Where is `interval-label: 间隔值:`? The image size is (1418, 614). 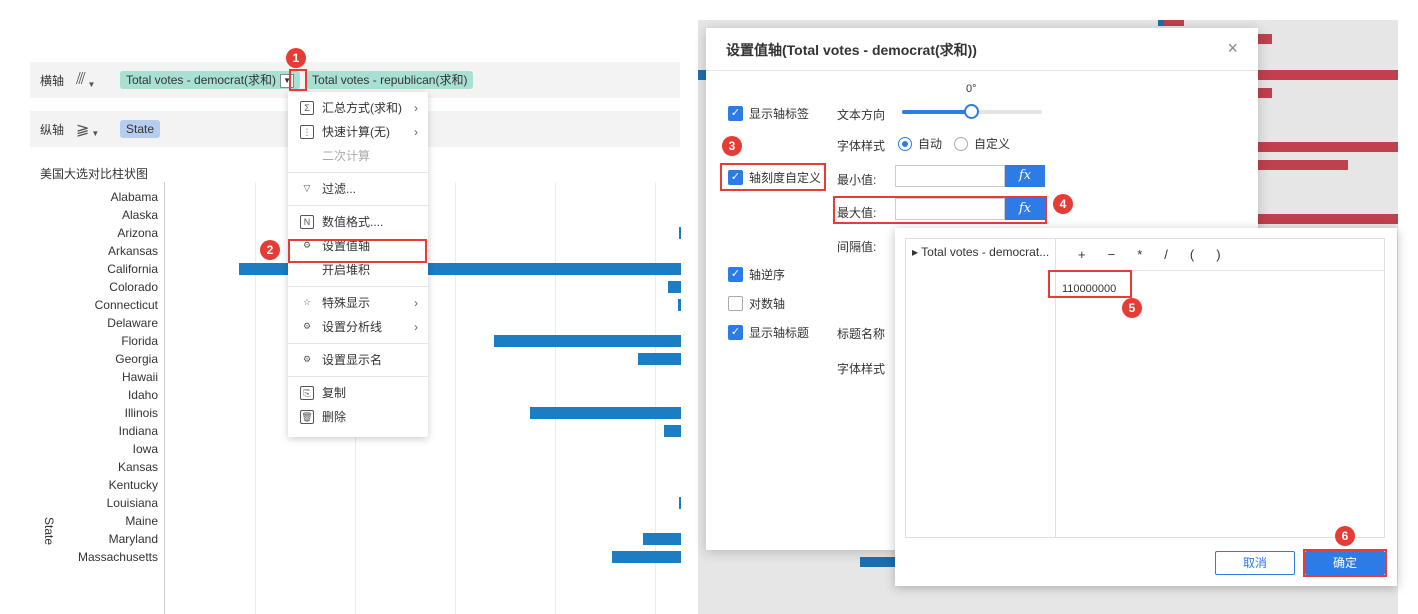
interval-label: 间隔值: is located at coordinates (857, 247).